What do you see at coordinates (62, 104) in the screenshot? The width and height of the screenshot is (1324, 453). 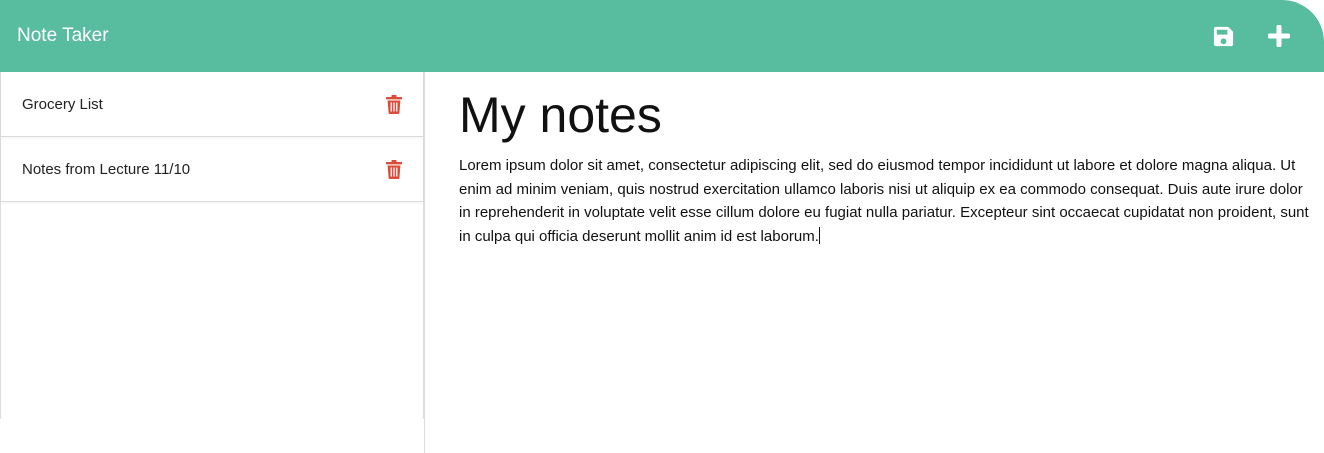 I see `note-title: Grocery List` at bounding box center [62, 104].